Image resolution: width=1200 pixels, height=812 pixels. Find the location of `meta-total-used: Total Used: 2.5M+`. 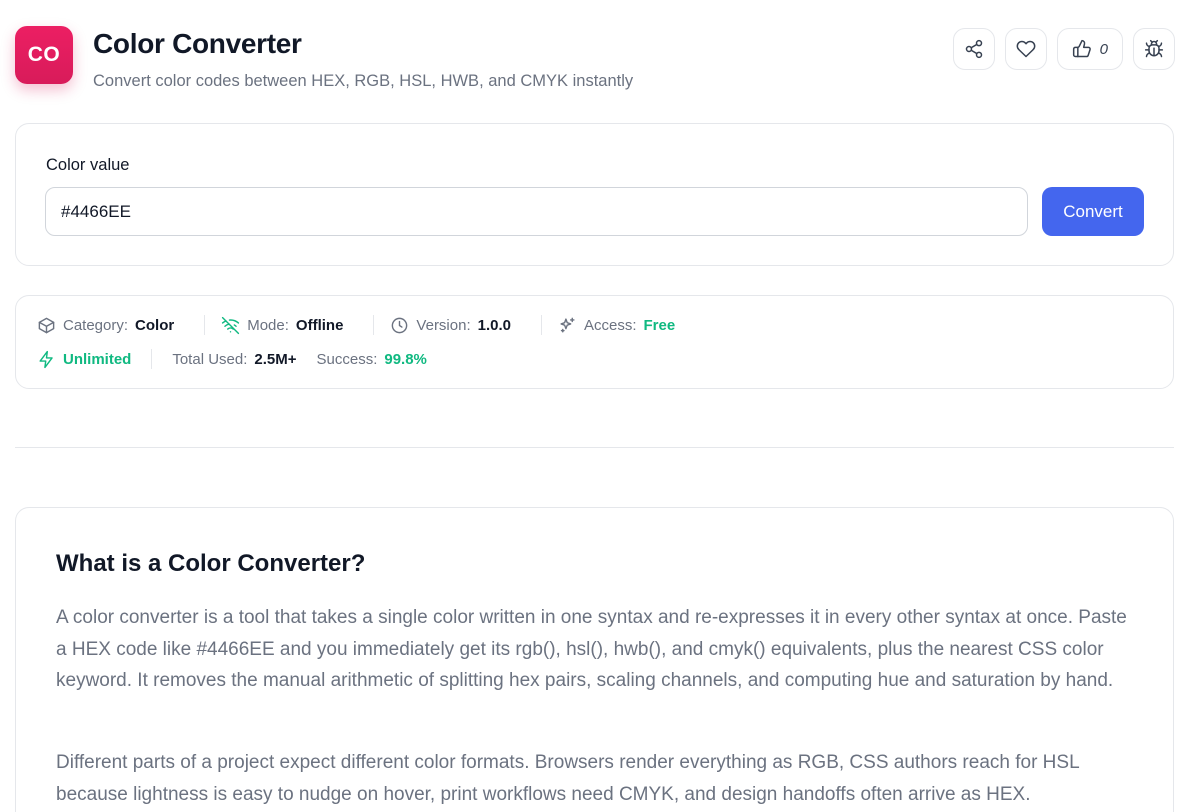

meta-total-used: Total Used: 2.5M+ is located at coordinates (241, 359).